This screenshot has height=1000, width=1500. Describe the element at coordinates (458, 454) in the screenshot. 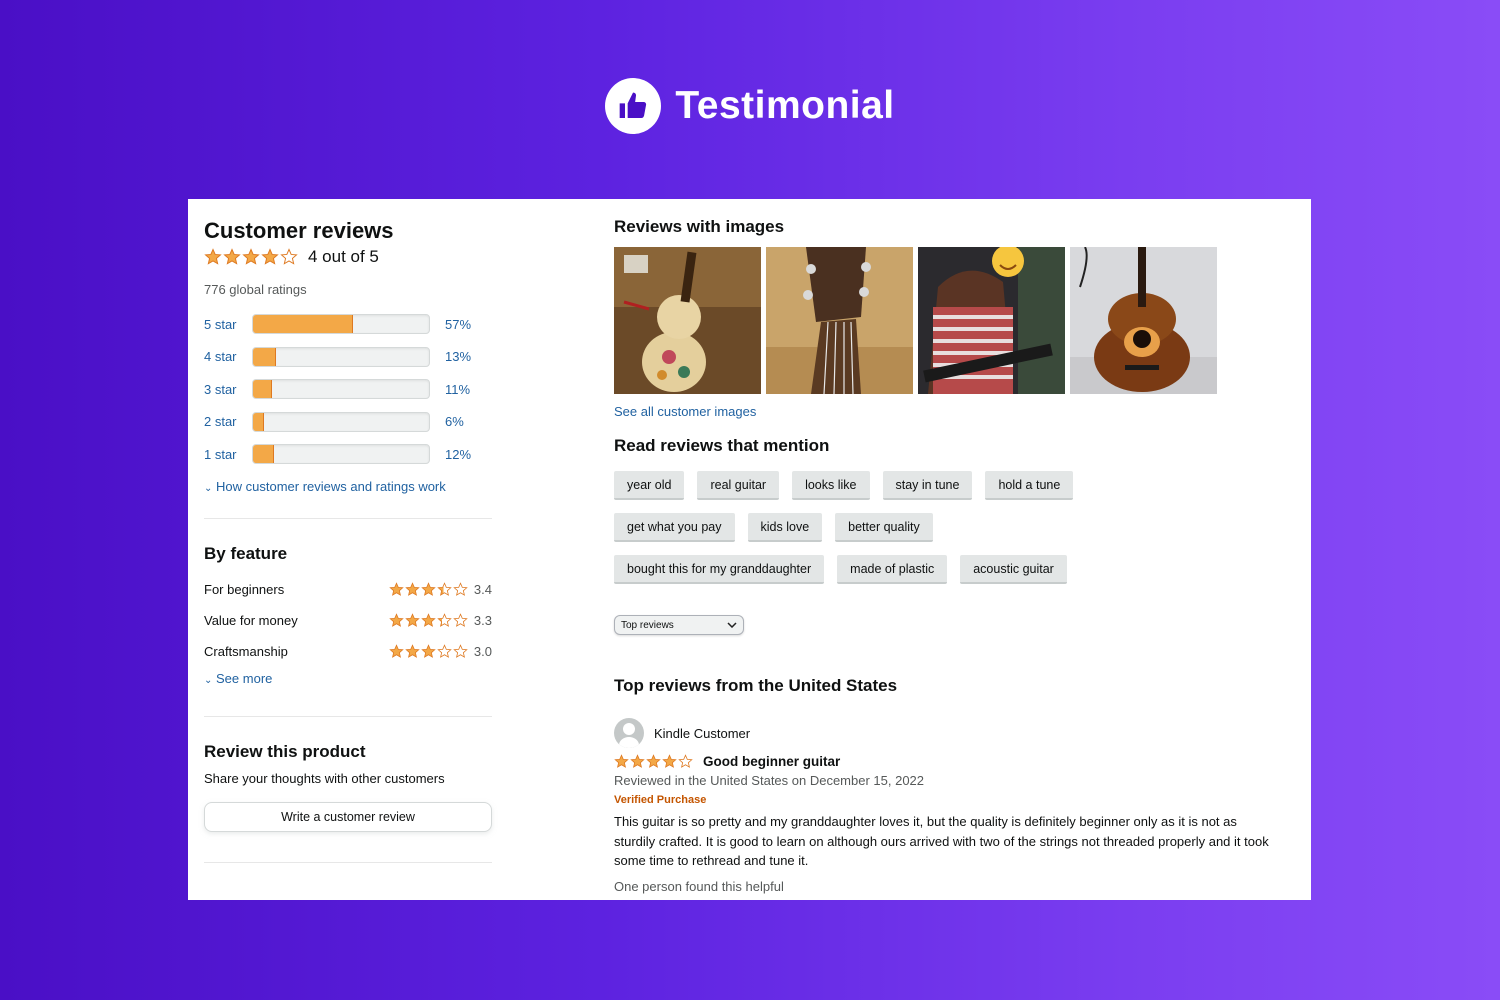

I see `histogram-percent: 12%` at that location.